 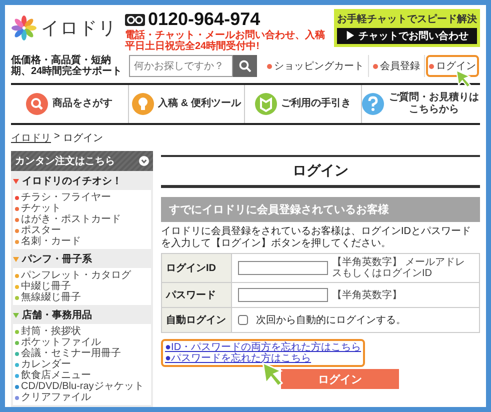 What do you see at coordinates (199, 104) in the screenshot?
I see `nav-label: 入稿 & 便利ツール` at bounding box center [199, 104].